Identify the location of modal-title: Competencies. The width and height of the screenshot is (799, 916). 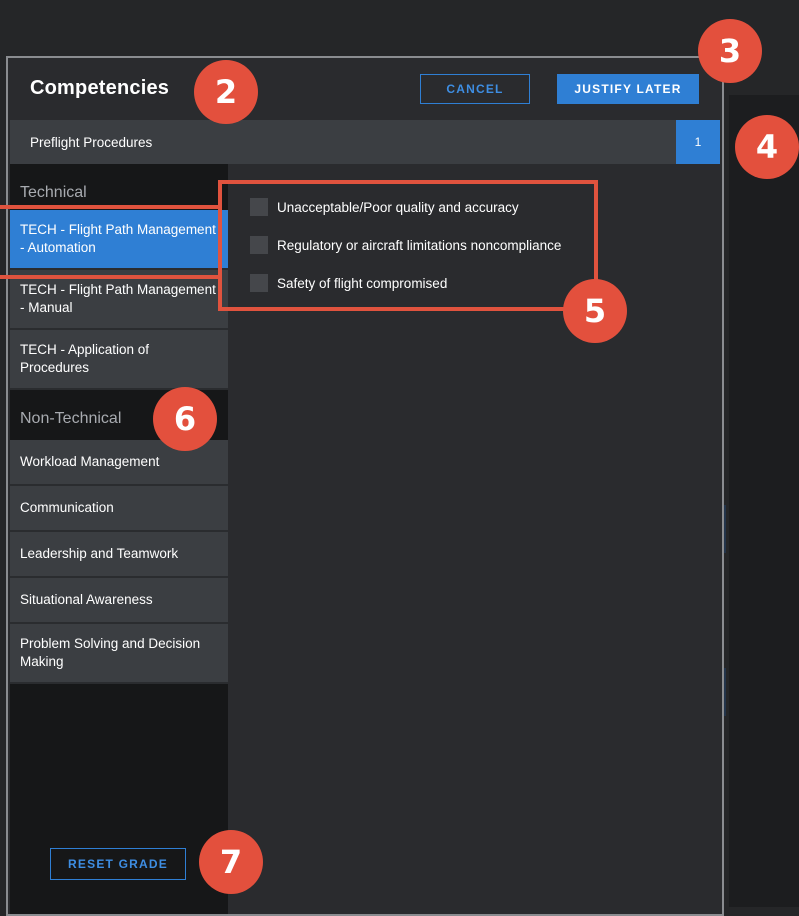
(100, 88).